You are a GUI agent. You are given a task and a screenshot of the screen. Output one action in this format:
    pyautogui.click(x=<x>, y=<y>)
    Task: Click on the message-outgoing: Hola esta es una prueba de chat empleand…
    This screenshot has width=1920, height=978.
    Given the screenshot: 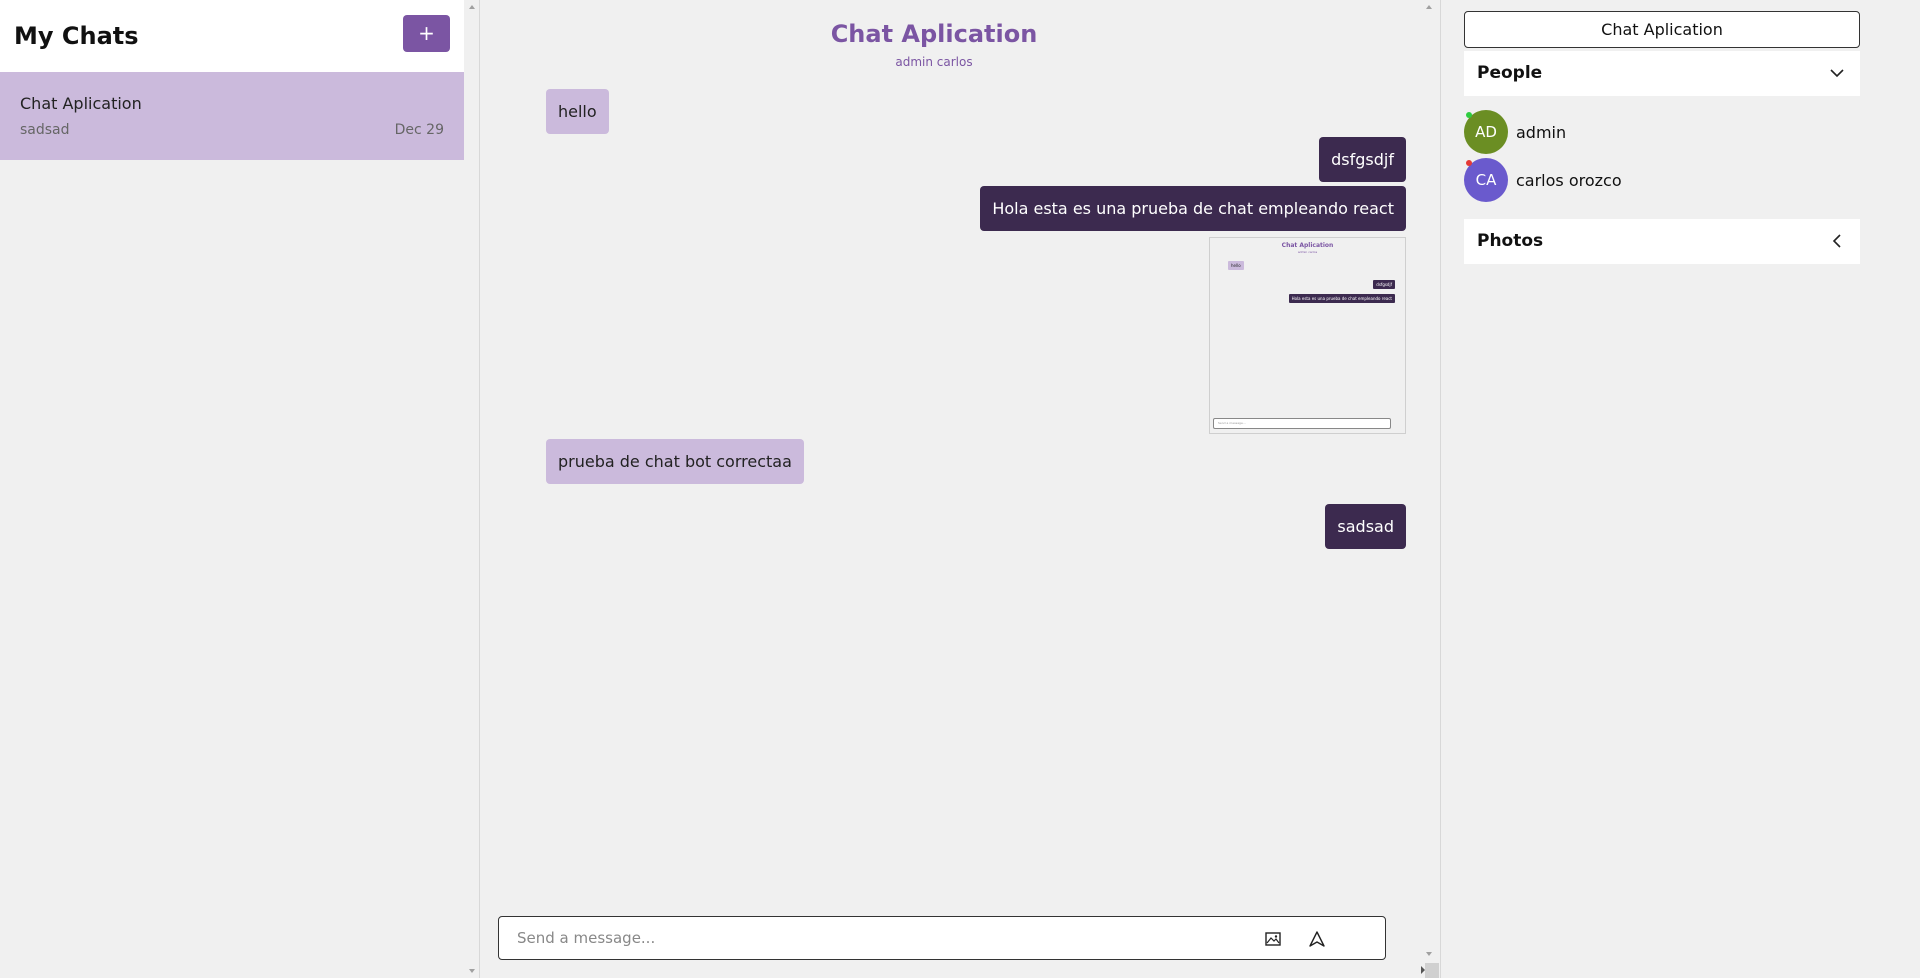 What is the action you would take?
    pyautogui.click(x=1193, y=208)
    